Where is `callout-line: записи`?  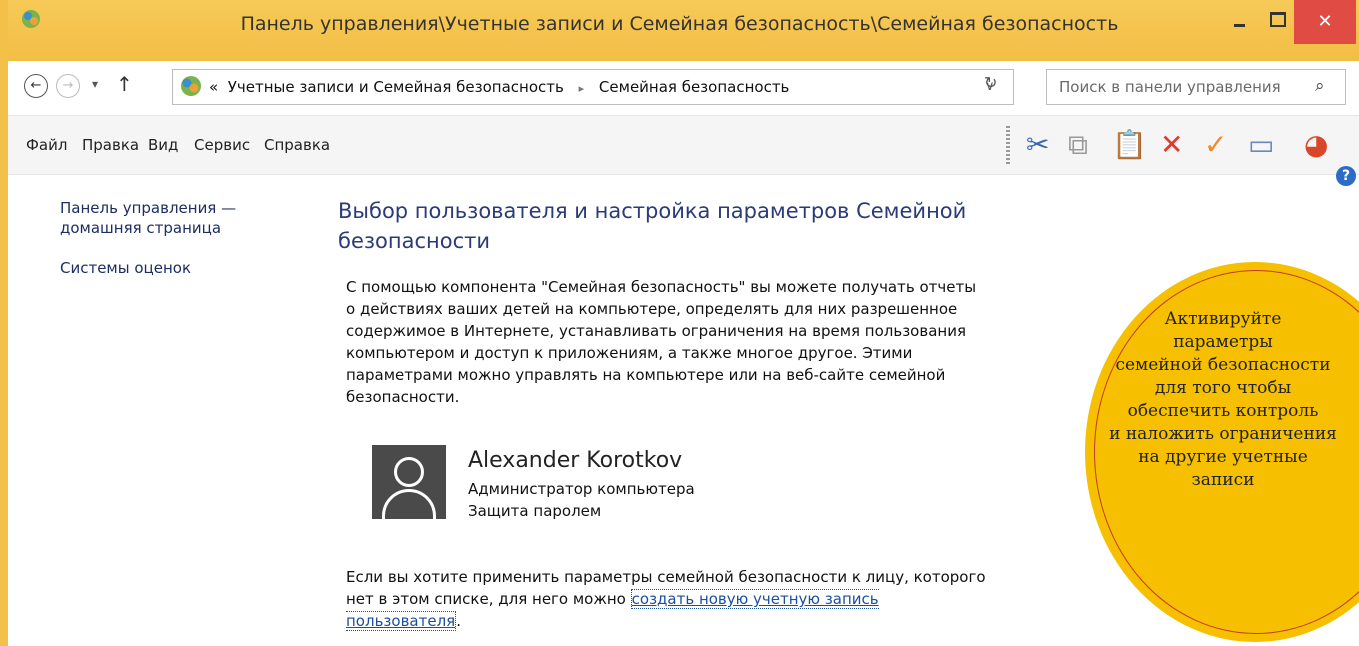
callout-line: записи is located at coordinates (1223, 480).